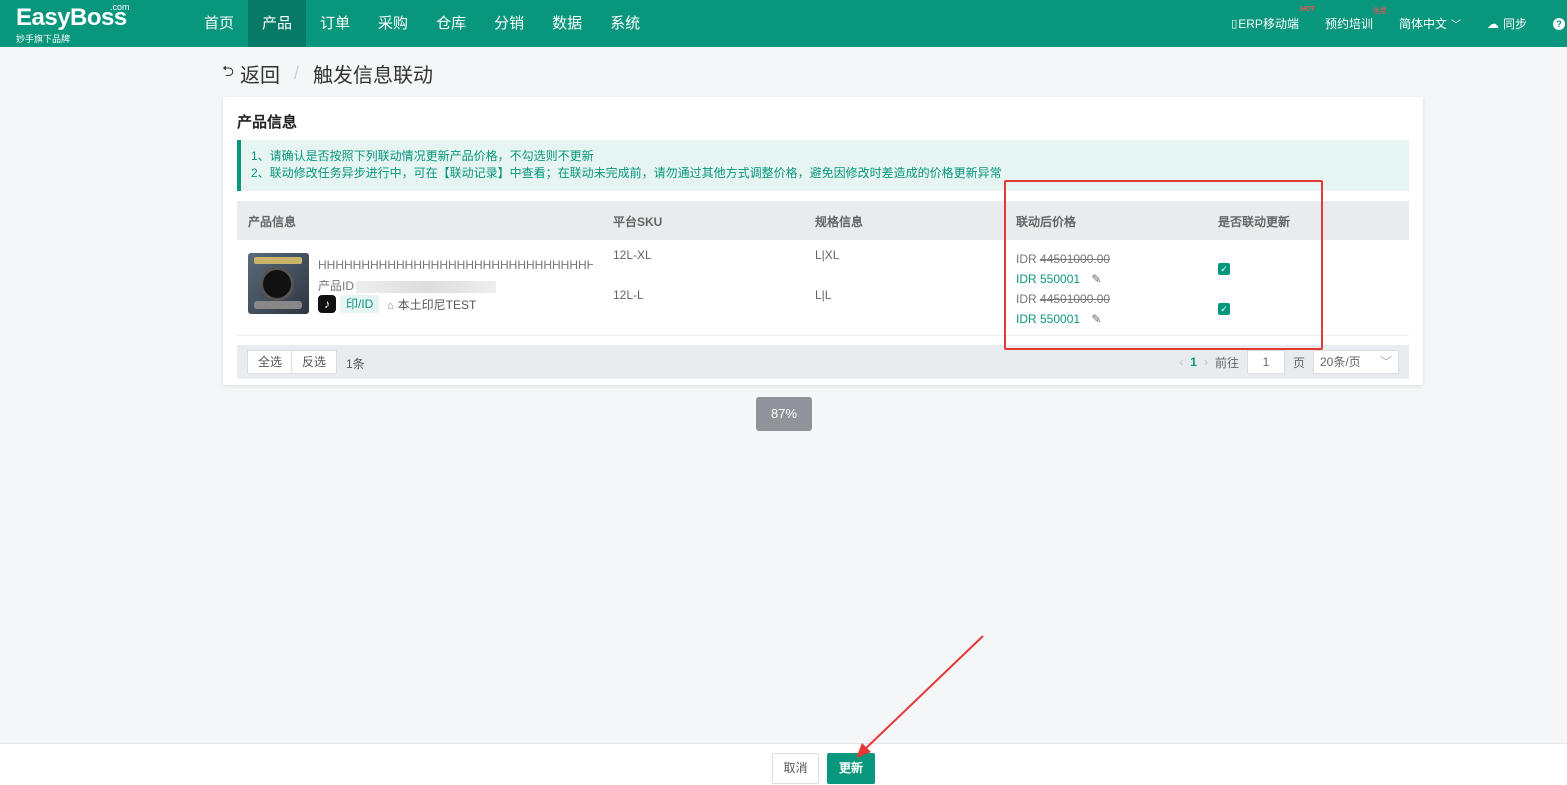 The width and height of the screenshot is (1567, 785). Describe the element at coordinates (336, 286) in the screenshot. I see `product-id-label: 产品ID` at that location.